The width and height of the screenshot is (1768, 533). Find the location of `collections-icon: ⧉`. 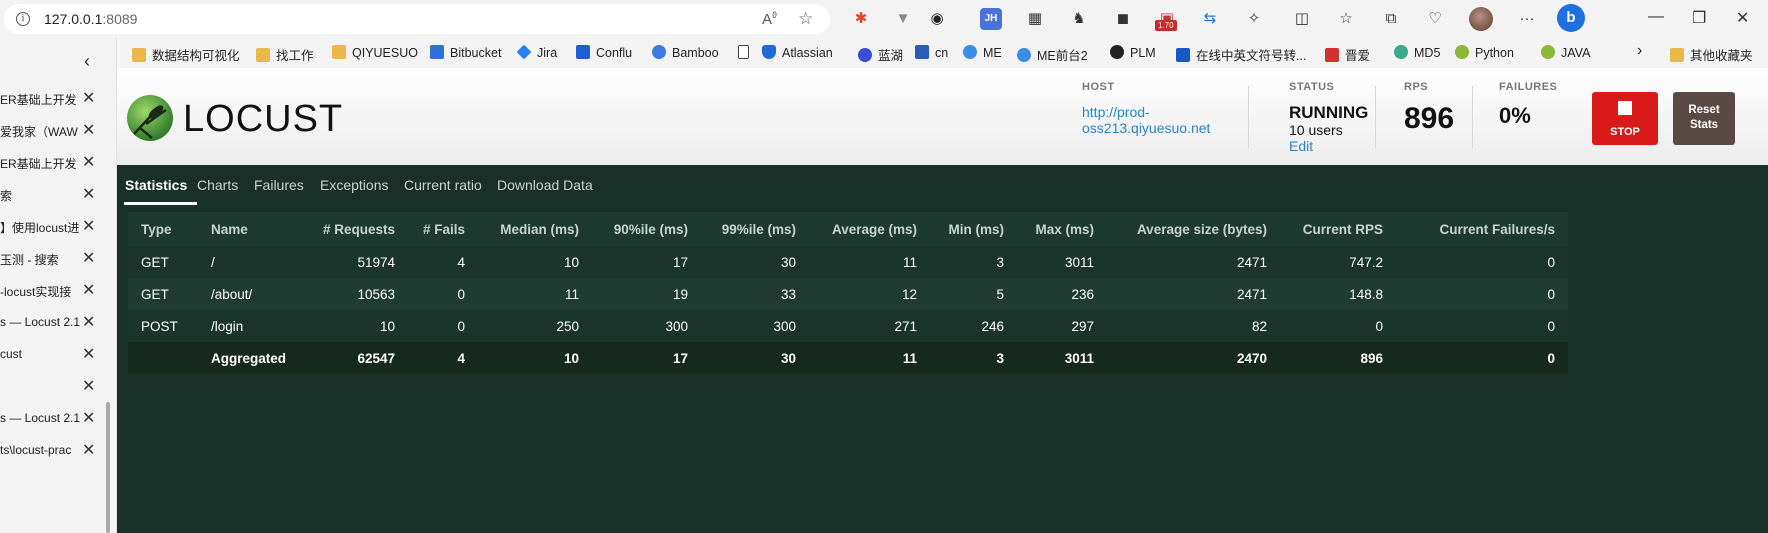

collections-icon: ⧉ is located at coordinates (1391, 19).